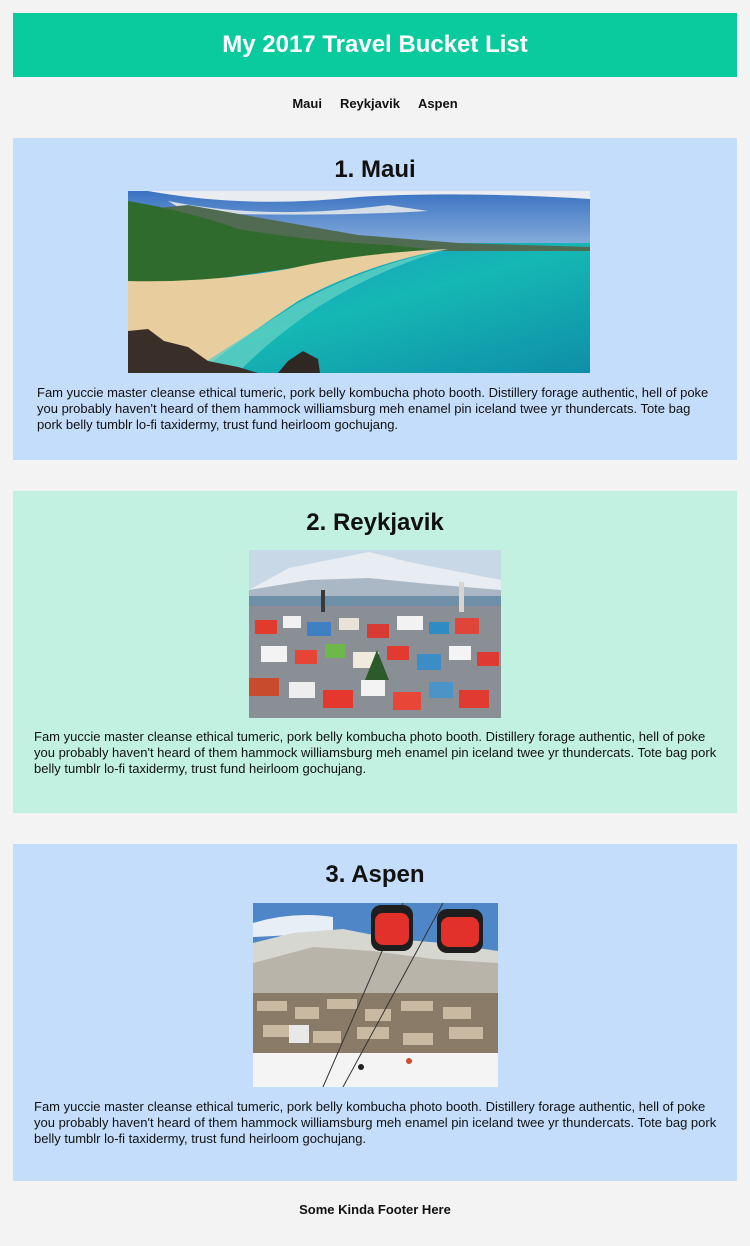  I want to click on footer-text: Some Kinda Footer Here, so click(375, 1209).